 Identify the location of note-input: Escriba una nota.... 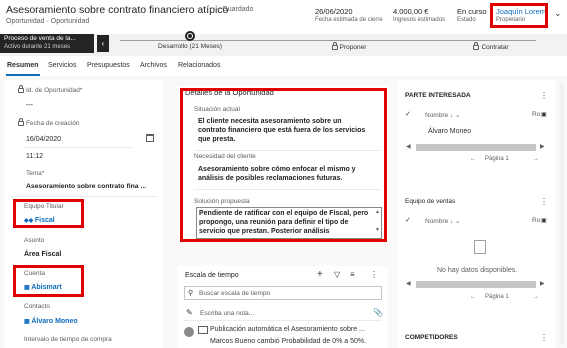
(227, 313).